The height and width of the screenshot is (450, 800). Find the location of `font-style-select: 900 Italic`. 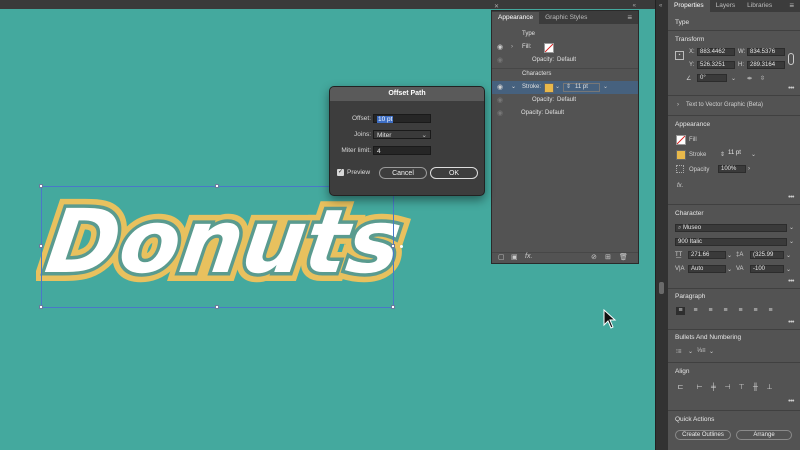

font-style-select: 900 Italic is located at coordinates (731, 242).